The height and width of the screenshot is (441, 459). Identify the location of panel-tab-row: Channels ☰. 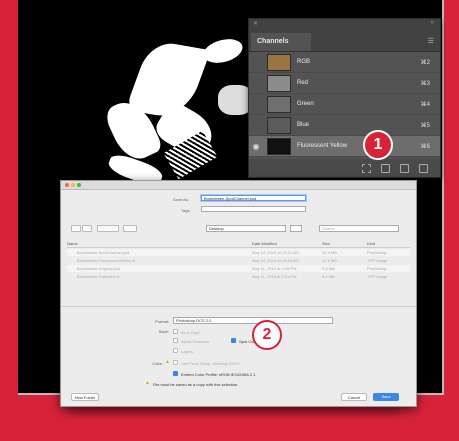
(344, 40).